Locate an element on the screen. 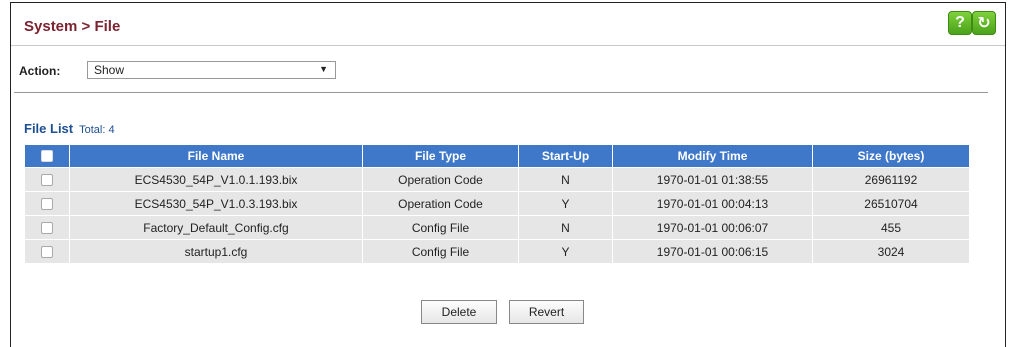 This screenshot has width=1015, height=347. file-list-heading: File List Total: 4 is located at coordinates (69, 128).